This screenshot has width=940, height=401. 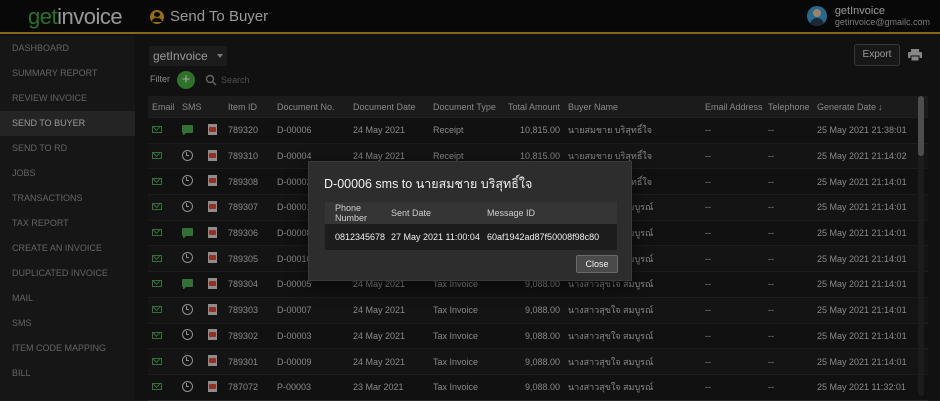 I want to click on dialog-title: D-00006 sms to นายสมชาย บริสุทธิ์ใจ, so click(x=428, y=184).